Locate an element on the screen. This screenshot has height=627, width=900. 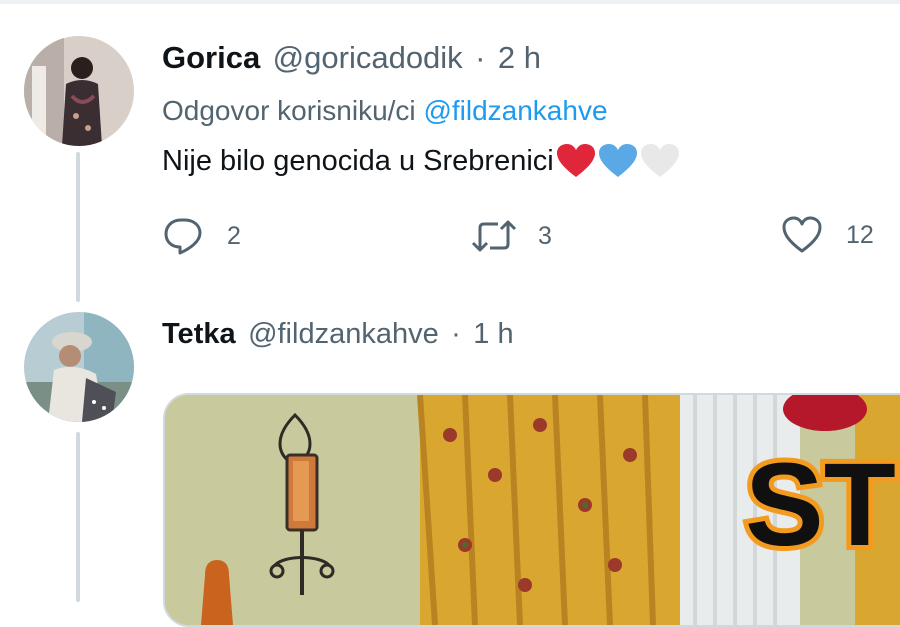
tweet-text: Nije bilo genocida u Srebrenici is located at coordinates (421, 161).